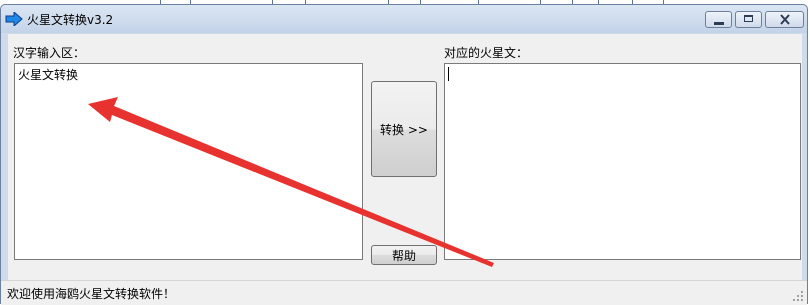 The image size is (810, 305). I want to click on input-label: 汉字输入区：, so click(49, 53).